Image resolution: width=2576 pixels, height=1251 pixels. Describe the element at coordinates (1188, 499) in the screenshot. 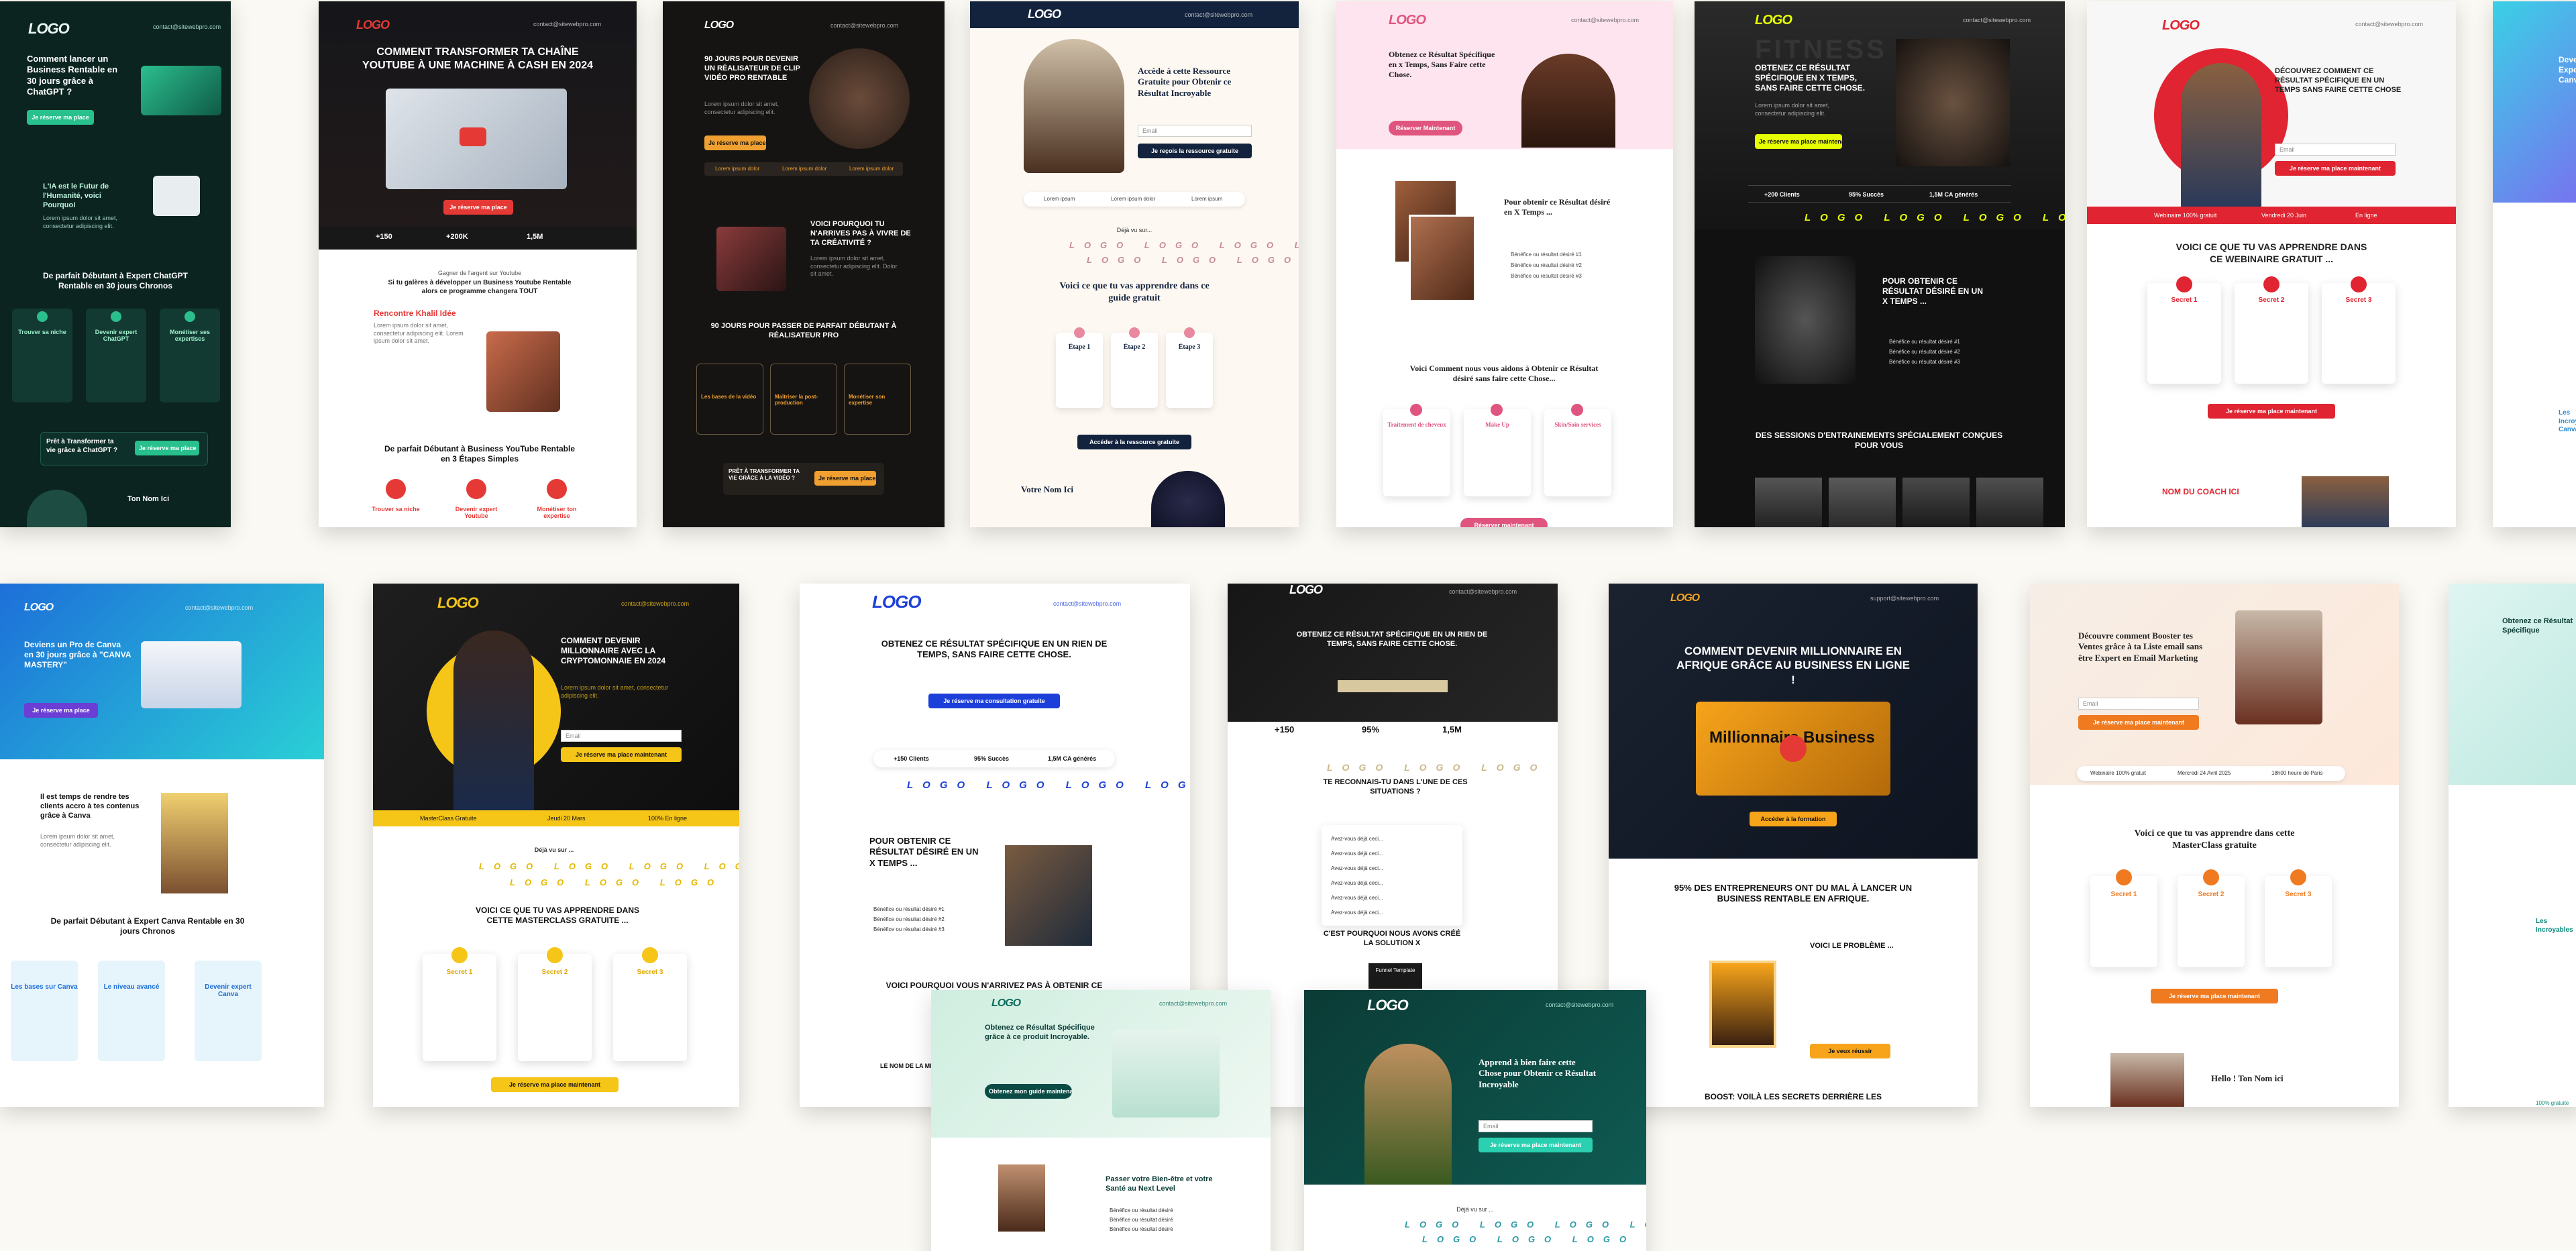

I see `coach-photo` at that location.